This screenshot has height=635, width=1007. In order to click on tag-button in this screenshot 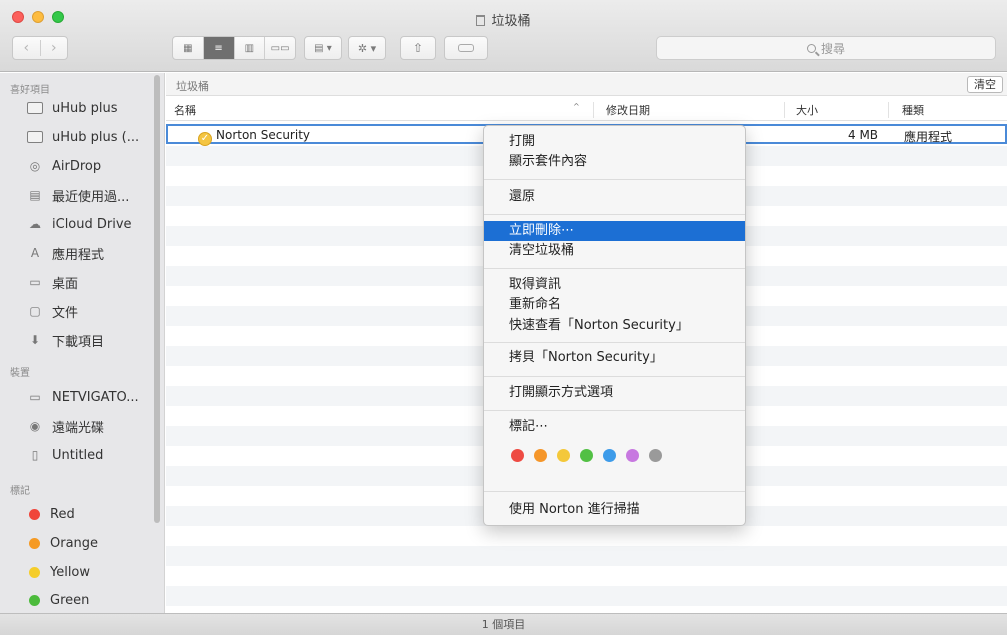, I will do `click(466, 48)`.